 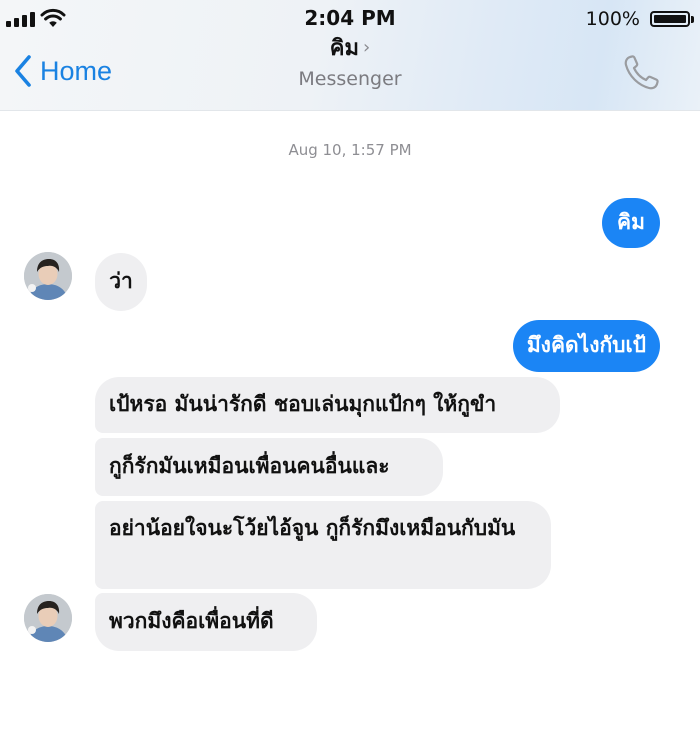 I want to click on message-timestamp: Aug 10, 1:57 PM, so click(x=350, y=150).